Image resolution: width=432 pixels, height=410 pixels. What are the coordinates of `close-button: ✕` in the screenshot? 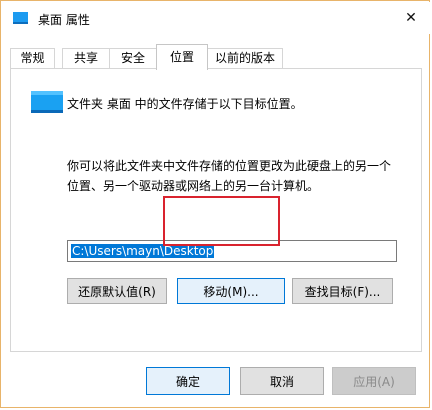 It's located at (411, 18).